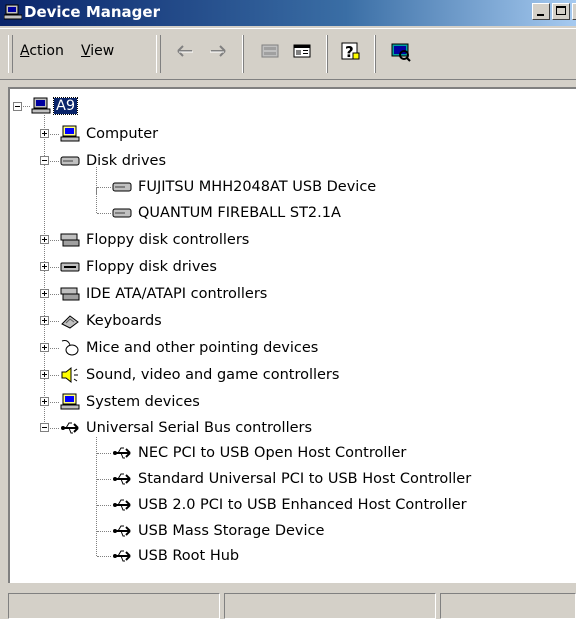 Image resolution: width=576 pixels, height=619 pixels. I want to click on tree-node-nec-usb-controller: NEC PCI to USB Open Host Controller, so click(272, 453).